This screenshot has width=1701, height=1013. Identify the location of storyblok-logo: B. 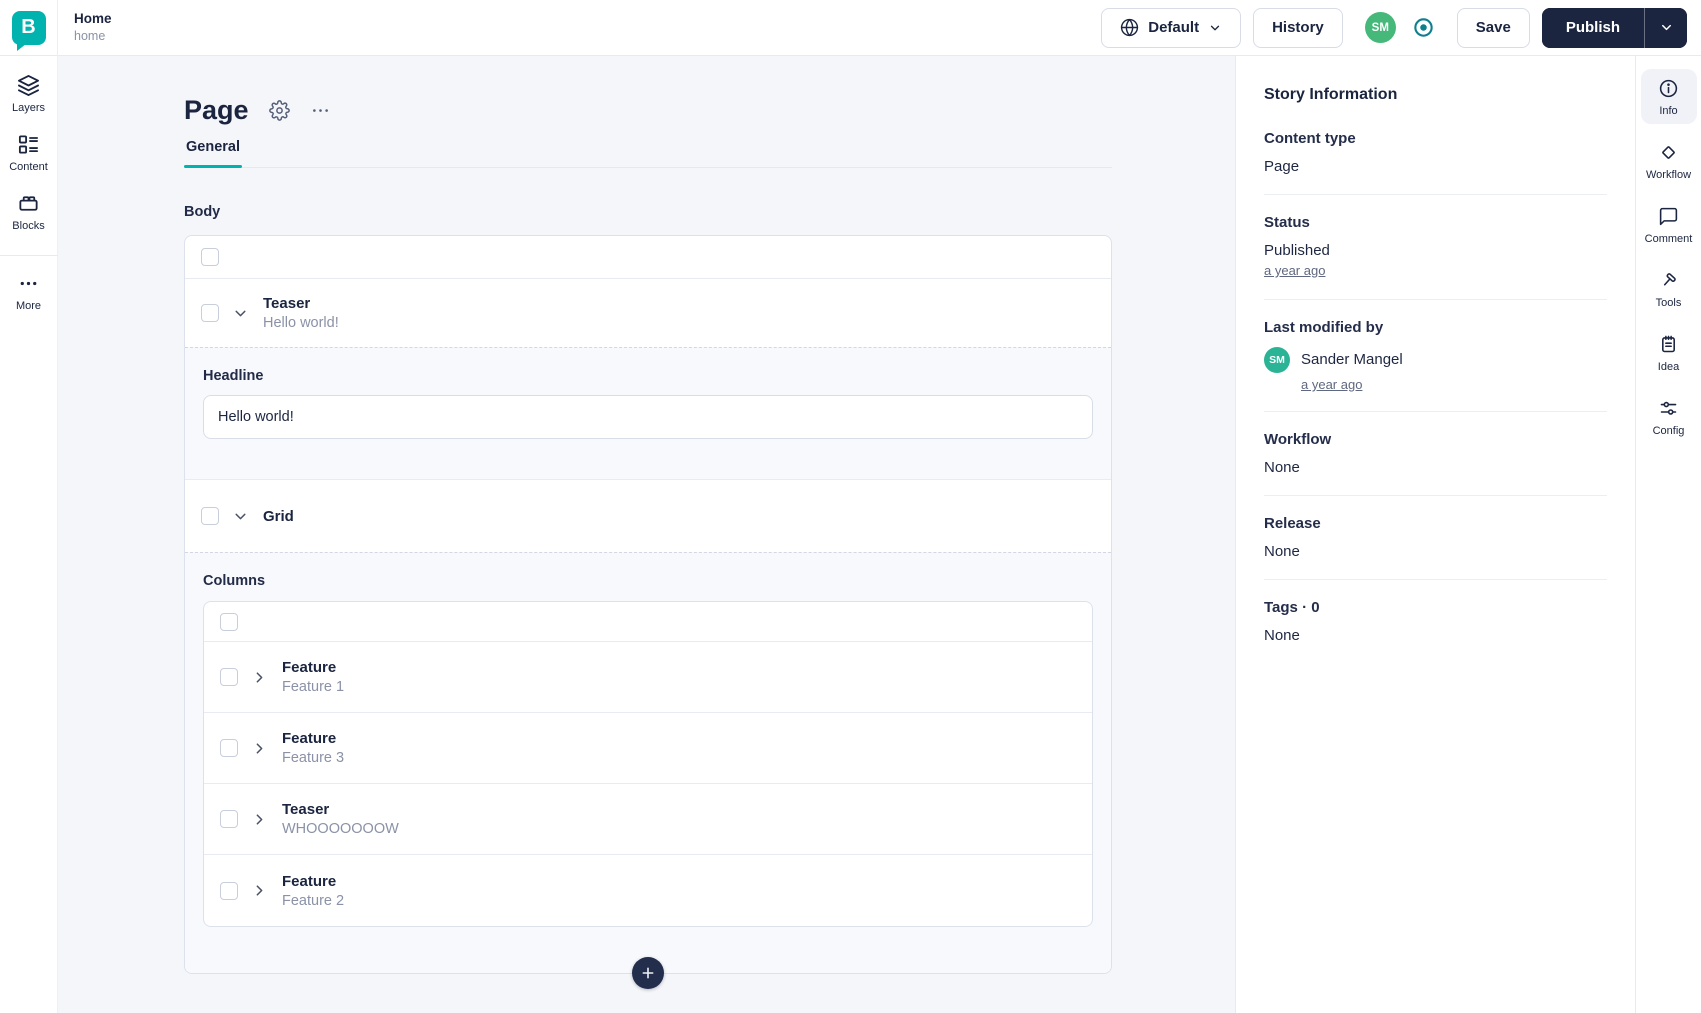
(28, 30).